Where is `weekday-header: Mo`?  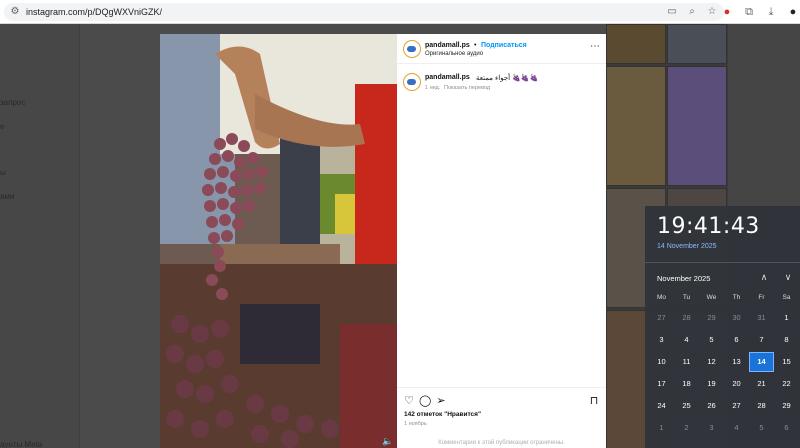
weekday-header: Mo is located at coordinates (661, 297).